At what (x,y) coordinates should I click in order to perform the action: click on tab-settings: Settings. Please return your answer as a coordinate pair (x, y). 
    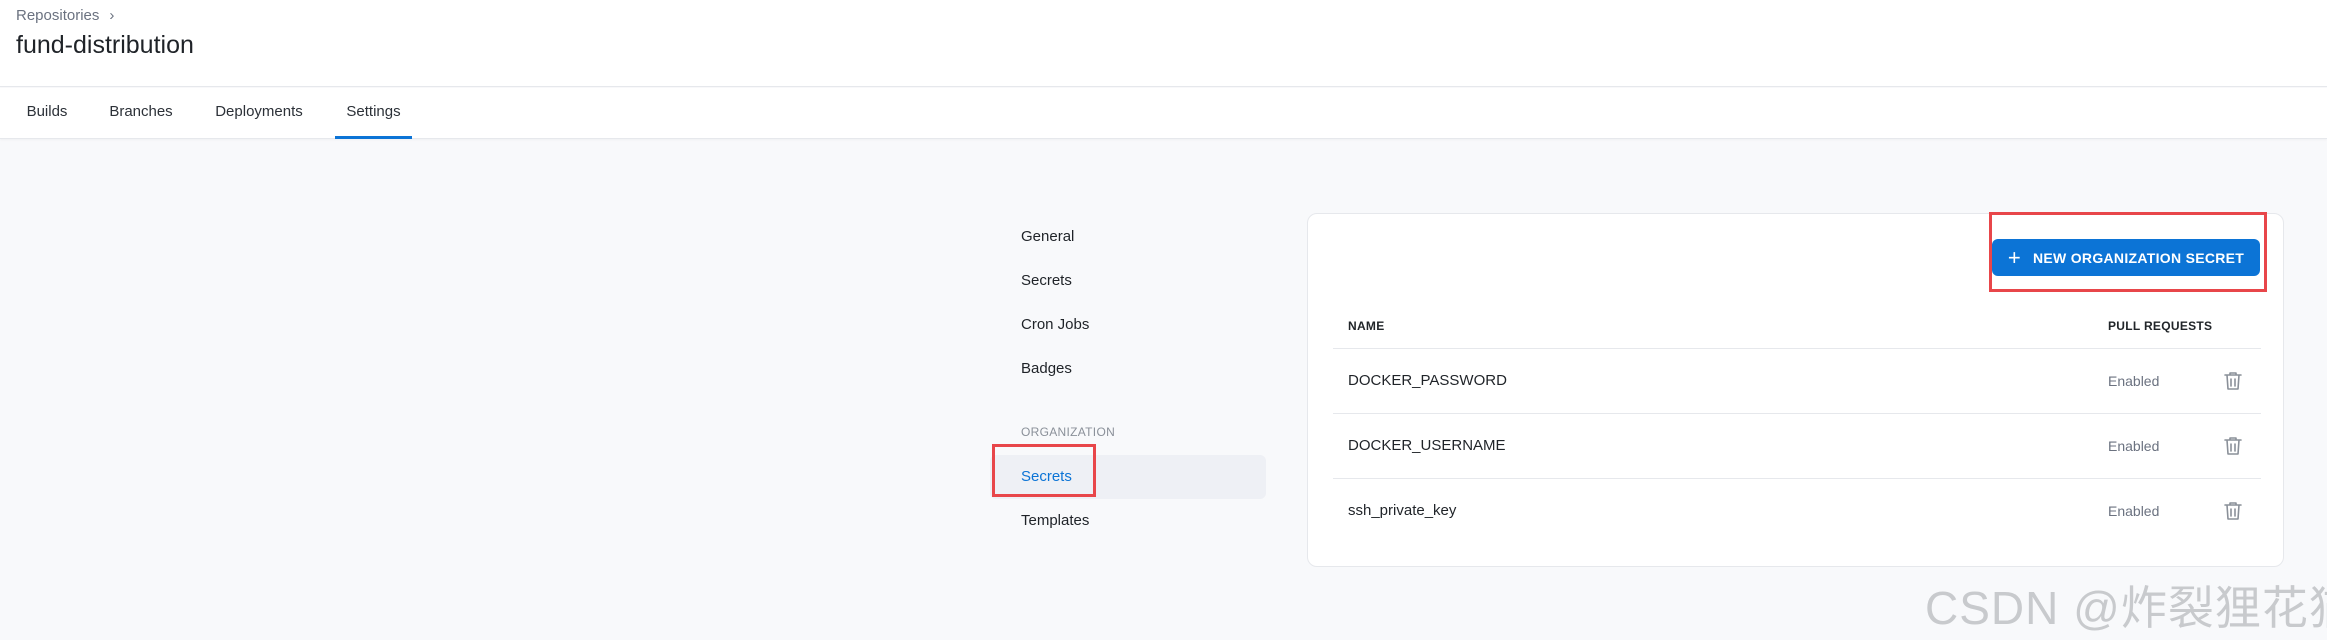
    Looking at the image, I should click on (373, 113).